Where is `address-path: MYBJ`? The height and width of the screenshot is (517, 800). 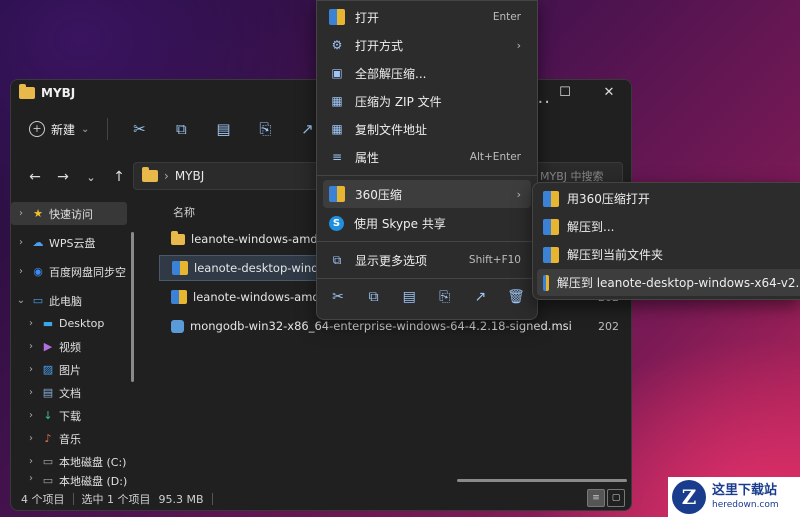
address-path: MYBJ is located at coordinates (189, 176).